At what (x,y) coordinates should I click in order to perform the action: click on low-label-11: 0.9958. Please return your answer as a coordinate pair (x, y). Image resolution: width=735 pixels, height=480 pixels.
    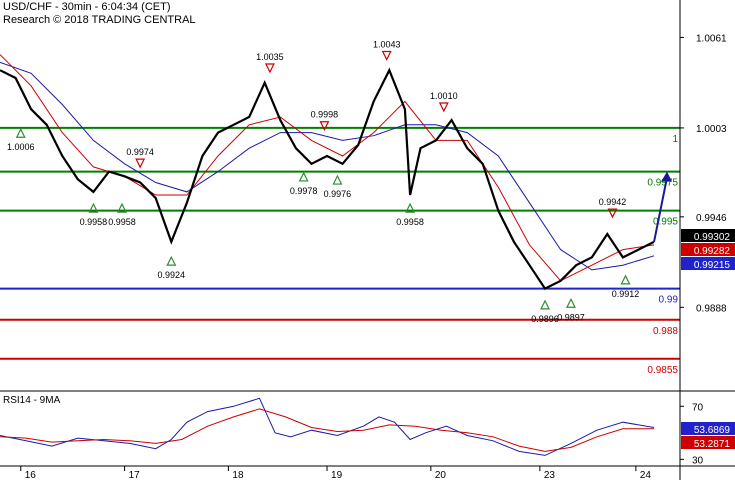
    Looking at the image, I should click on (410, 222).